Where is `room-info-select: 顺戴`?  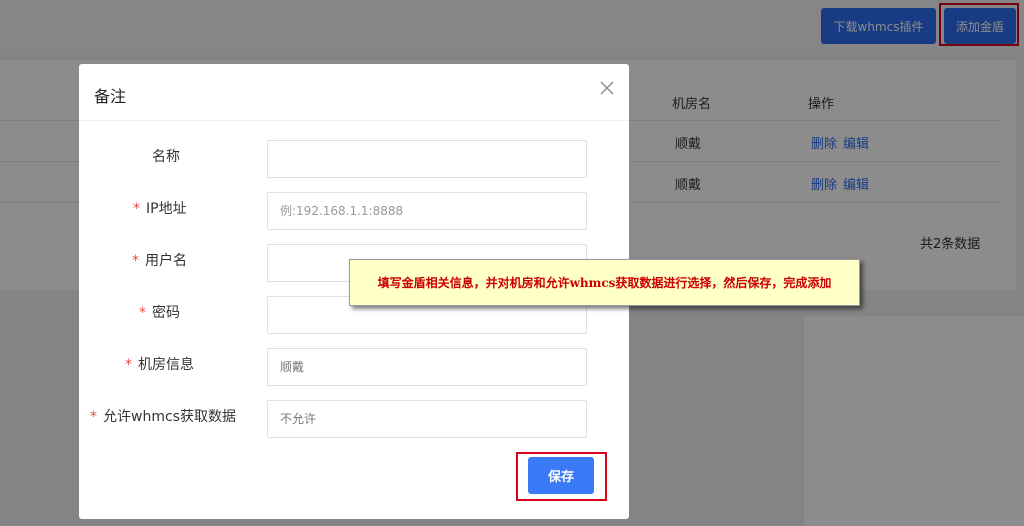
room-info-select: 顺戴 is located at coordinates (427, 367).